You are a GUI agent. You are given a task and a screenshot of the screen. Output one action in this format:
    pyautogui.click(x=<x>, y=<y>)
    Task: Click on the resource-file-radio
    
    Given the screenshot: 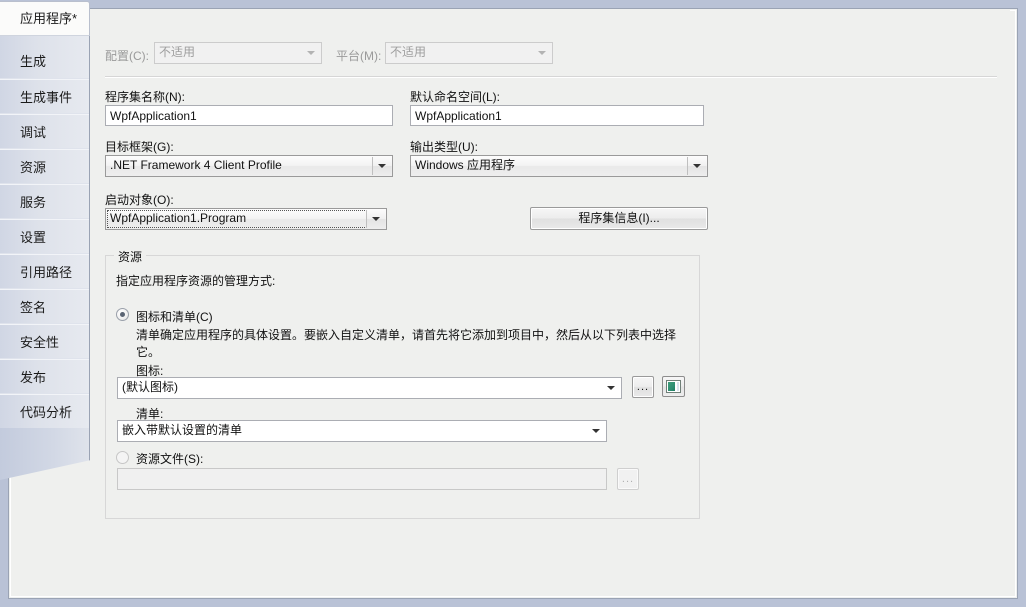 What is the action you would take?
    pyautogui.click(x=122, y=457)
    